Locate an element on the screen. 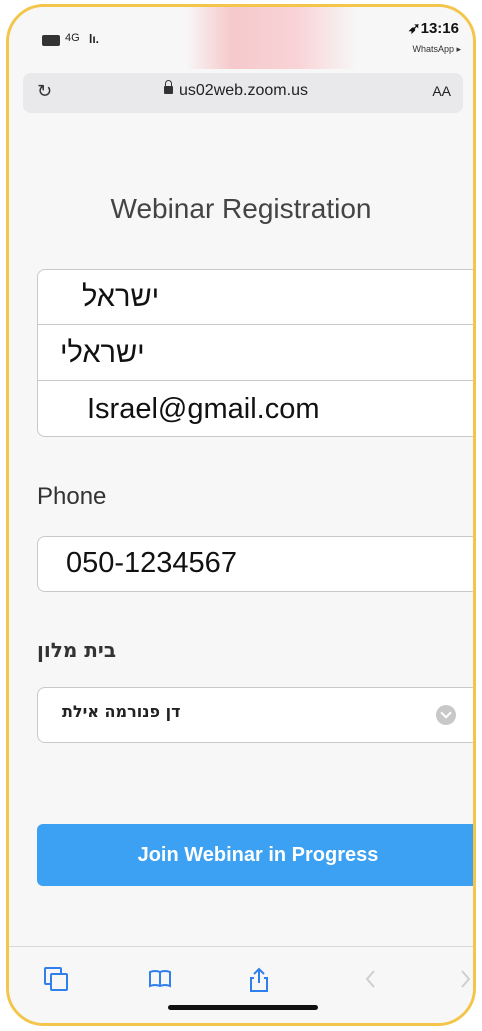 The image size is (482, 1031). name-email-group: ישראל ישראלי Israel@gmail.com is located at coordinates (255, 353).